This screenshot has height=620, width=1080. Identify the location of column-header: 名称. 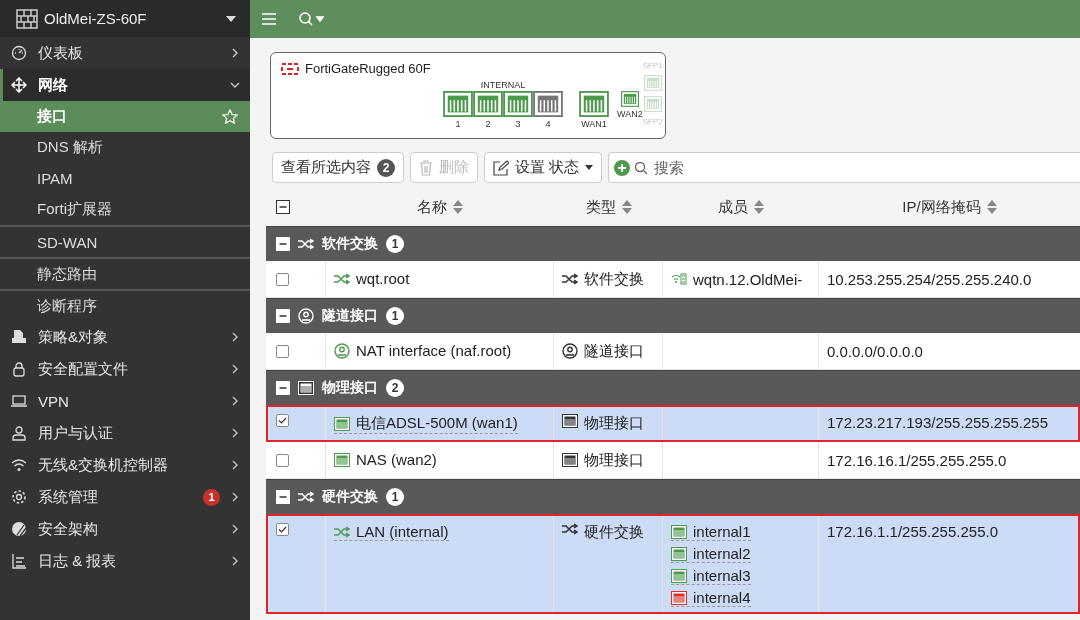
(440, 207).